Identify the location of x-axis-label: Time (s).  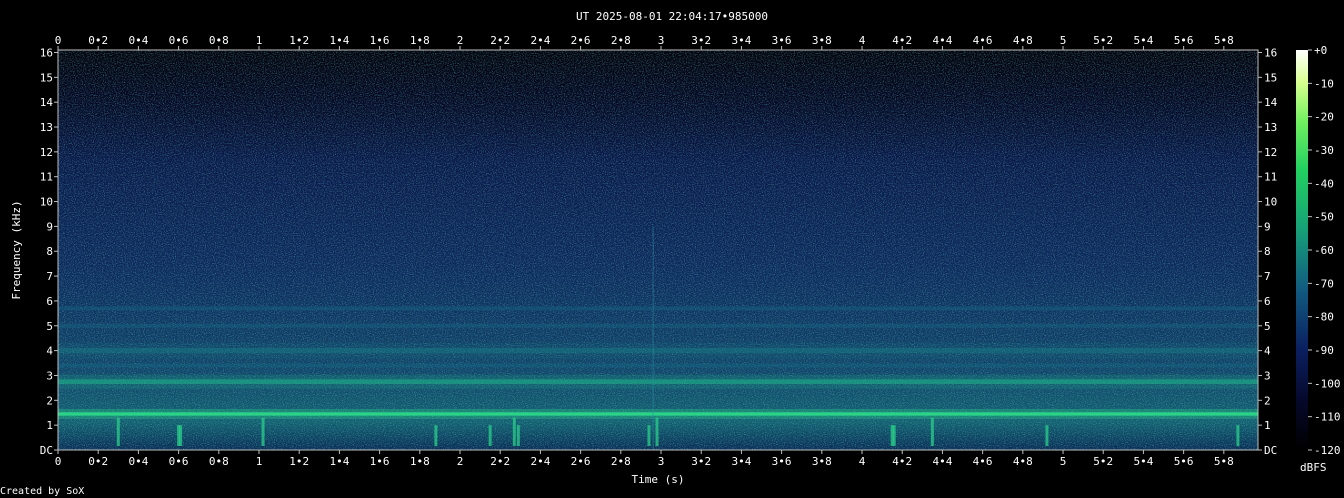
(658, 479).